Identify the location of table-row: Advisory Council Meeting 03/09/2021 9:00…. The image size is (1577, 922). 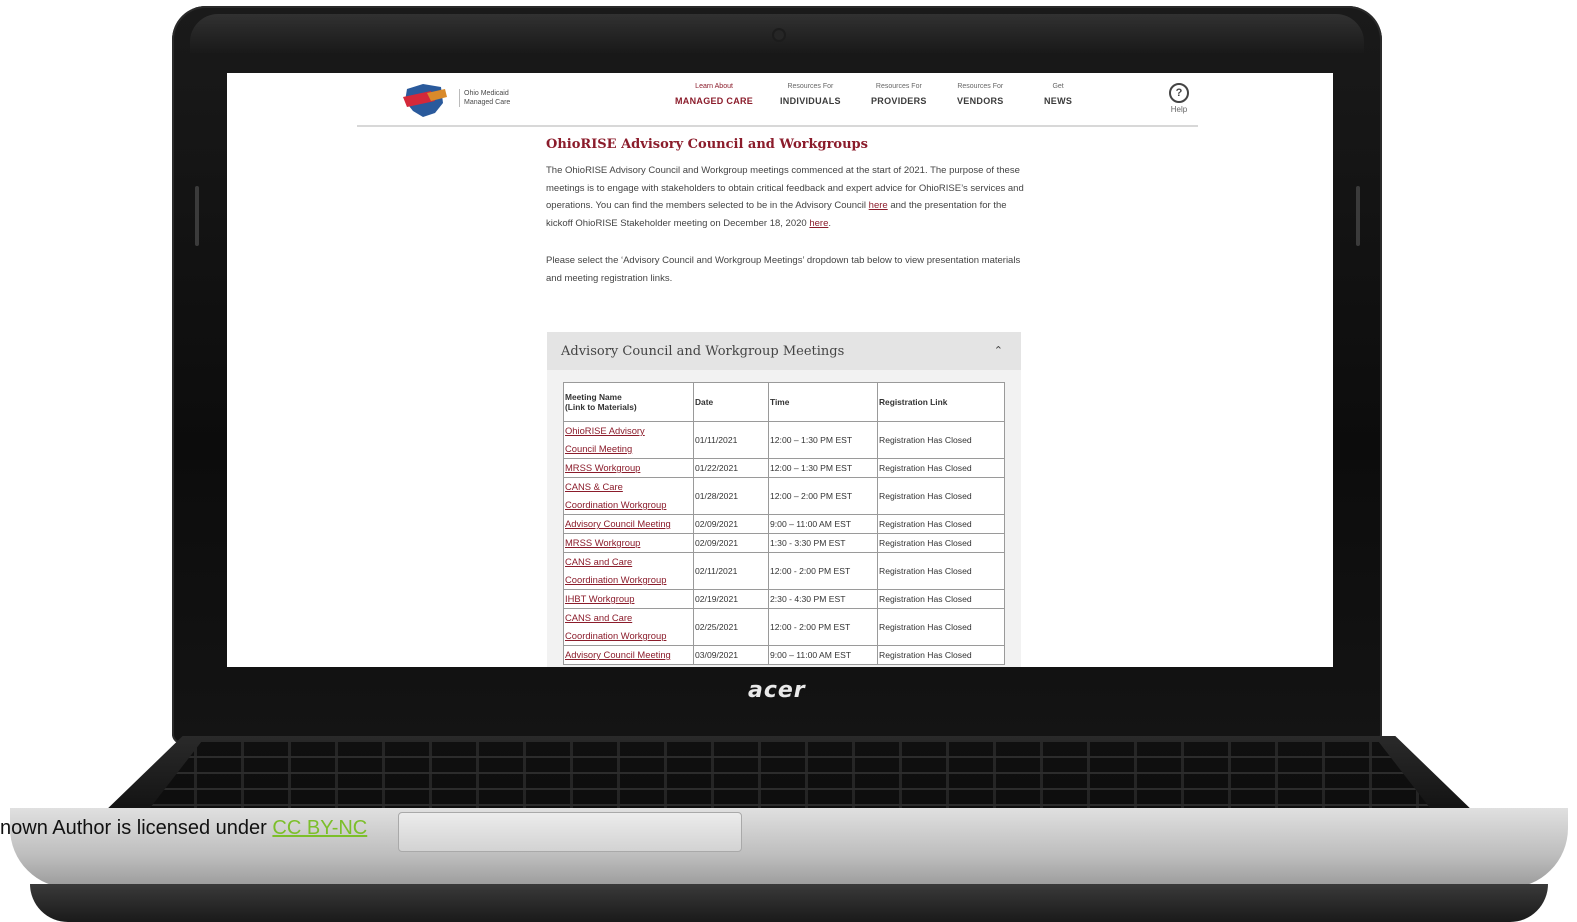
(784, 655).